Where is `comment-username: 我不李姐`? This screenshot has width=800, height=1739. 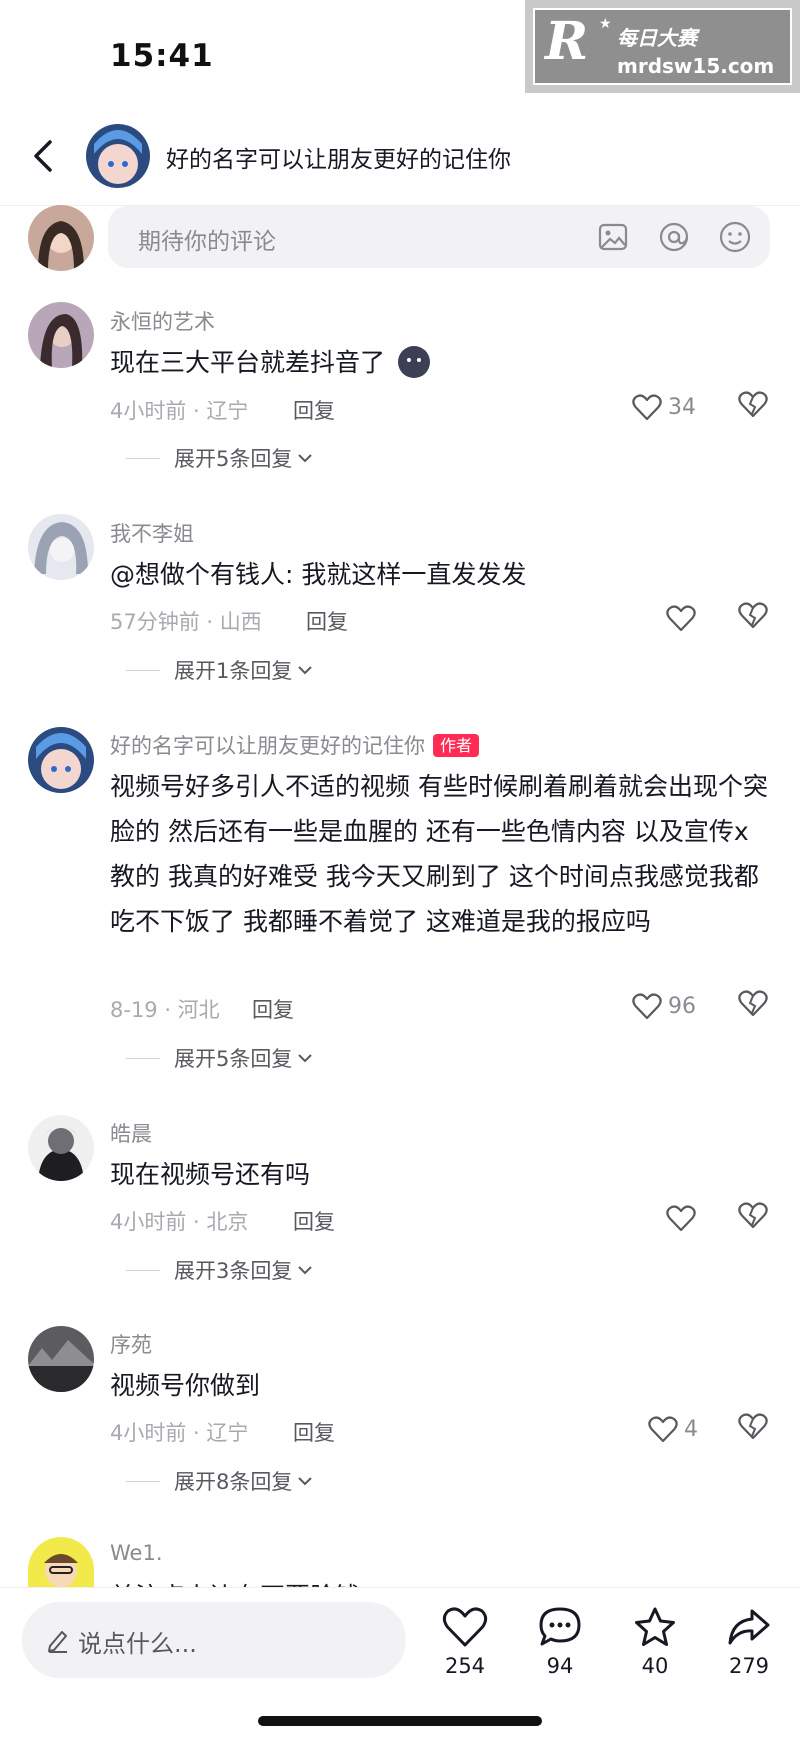 comment-username: 我不李姐 is located at coordinates (152, 533).